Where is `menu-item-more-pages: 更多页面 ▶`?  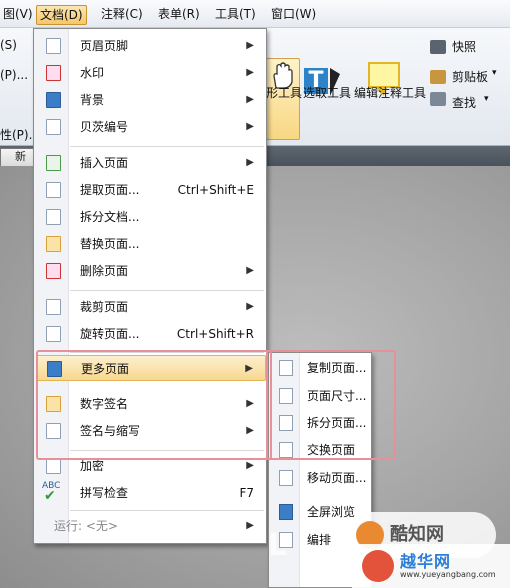
menu-item-more-pages: 更多页面 ▶ is located at coordinates (151, 368).